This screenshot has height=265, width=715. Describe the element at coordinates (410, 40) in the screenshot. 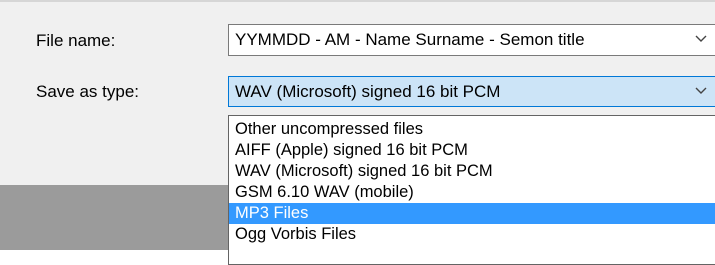

I see `file-name-input: YYMMDD - AM - Name Surname - Semon title` at that location.